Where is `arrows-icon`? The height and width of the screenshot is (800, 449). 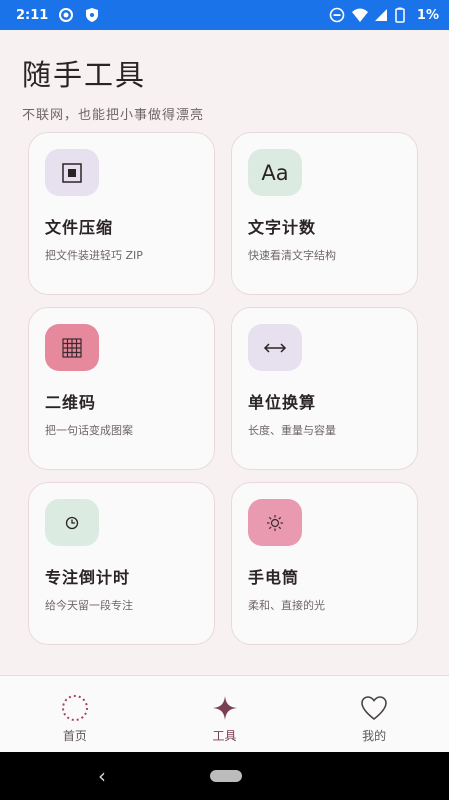
arrows-icon is located at coordinates (275, 347).